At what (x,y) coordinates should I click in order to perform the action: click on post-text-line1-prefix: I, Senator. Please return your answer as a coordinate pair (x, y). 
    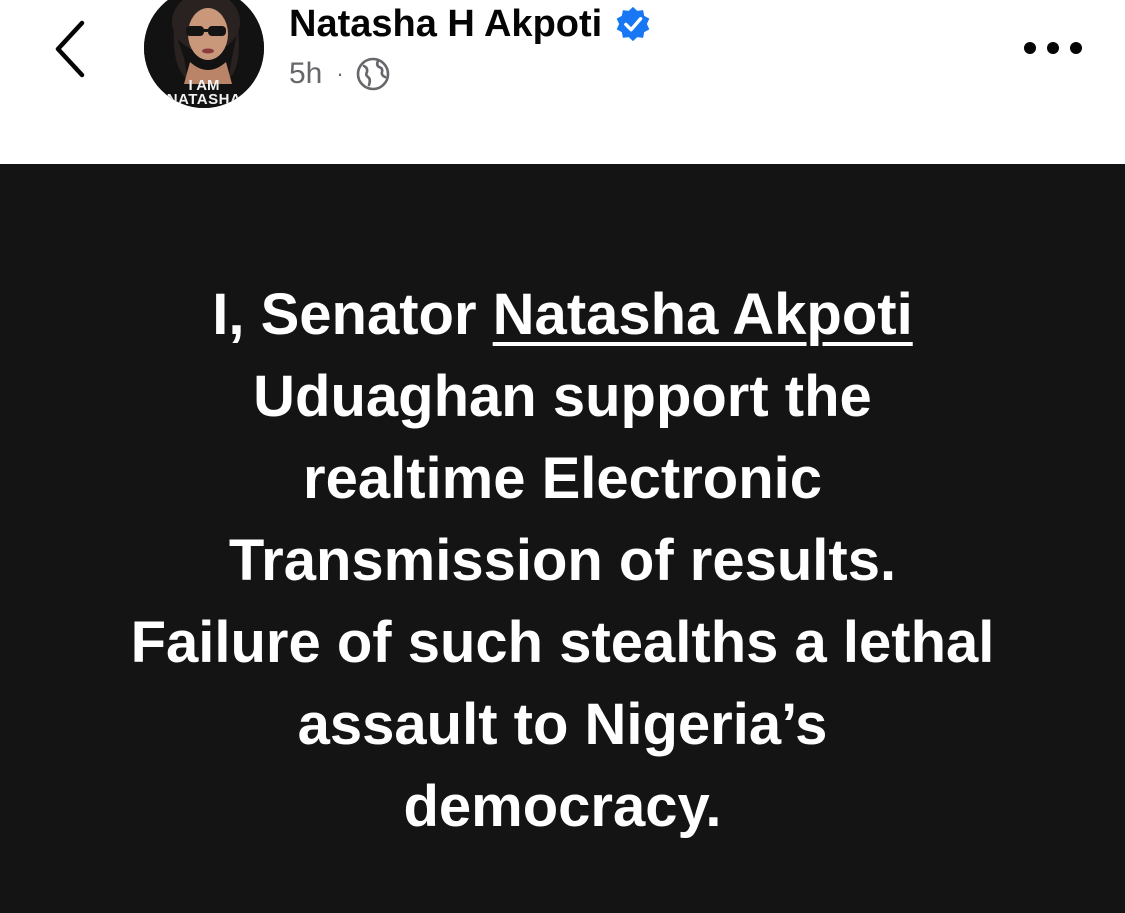
    Looking at the image, I should click on (352, 314).